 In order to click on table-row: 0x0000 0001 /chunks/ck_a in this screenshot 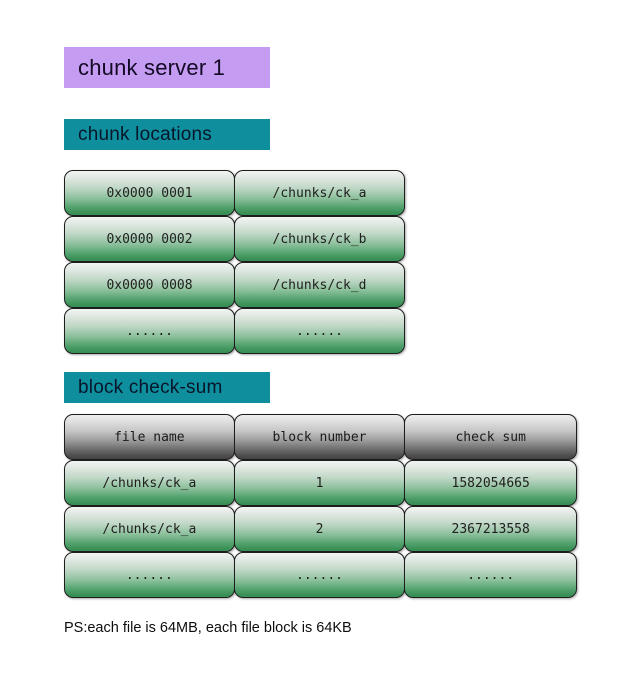, I will do `click(234, 193)`.